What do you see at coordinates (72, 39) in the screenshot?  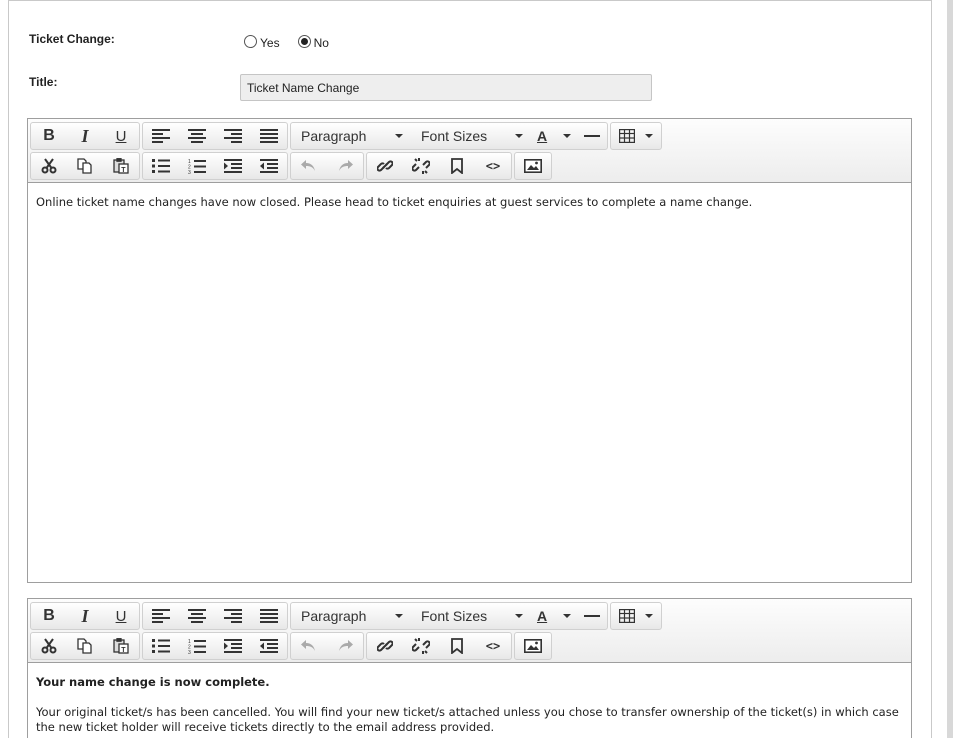 I see `ticket-change-label: Ticket Change:` at bounding box center [72, 39].